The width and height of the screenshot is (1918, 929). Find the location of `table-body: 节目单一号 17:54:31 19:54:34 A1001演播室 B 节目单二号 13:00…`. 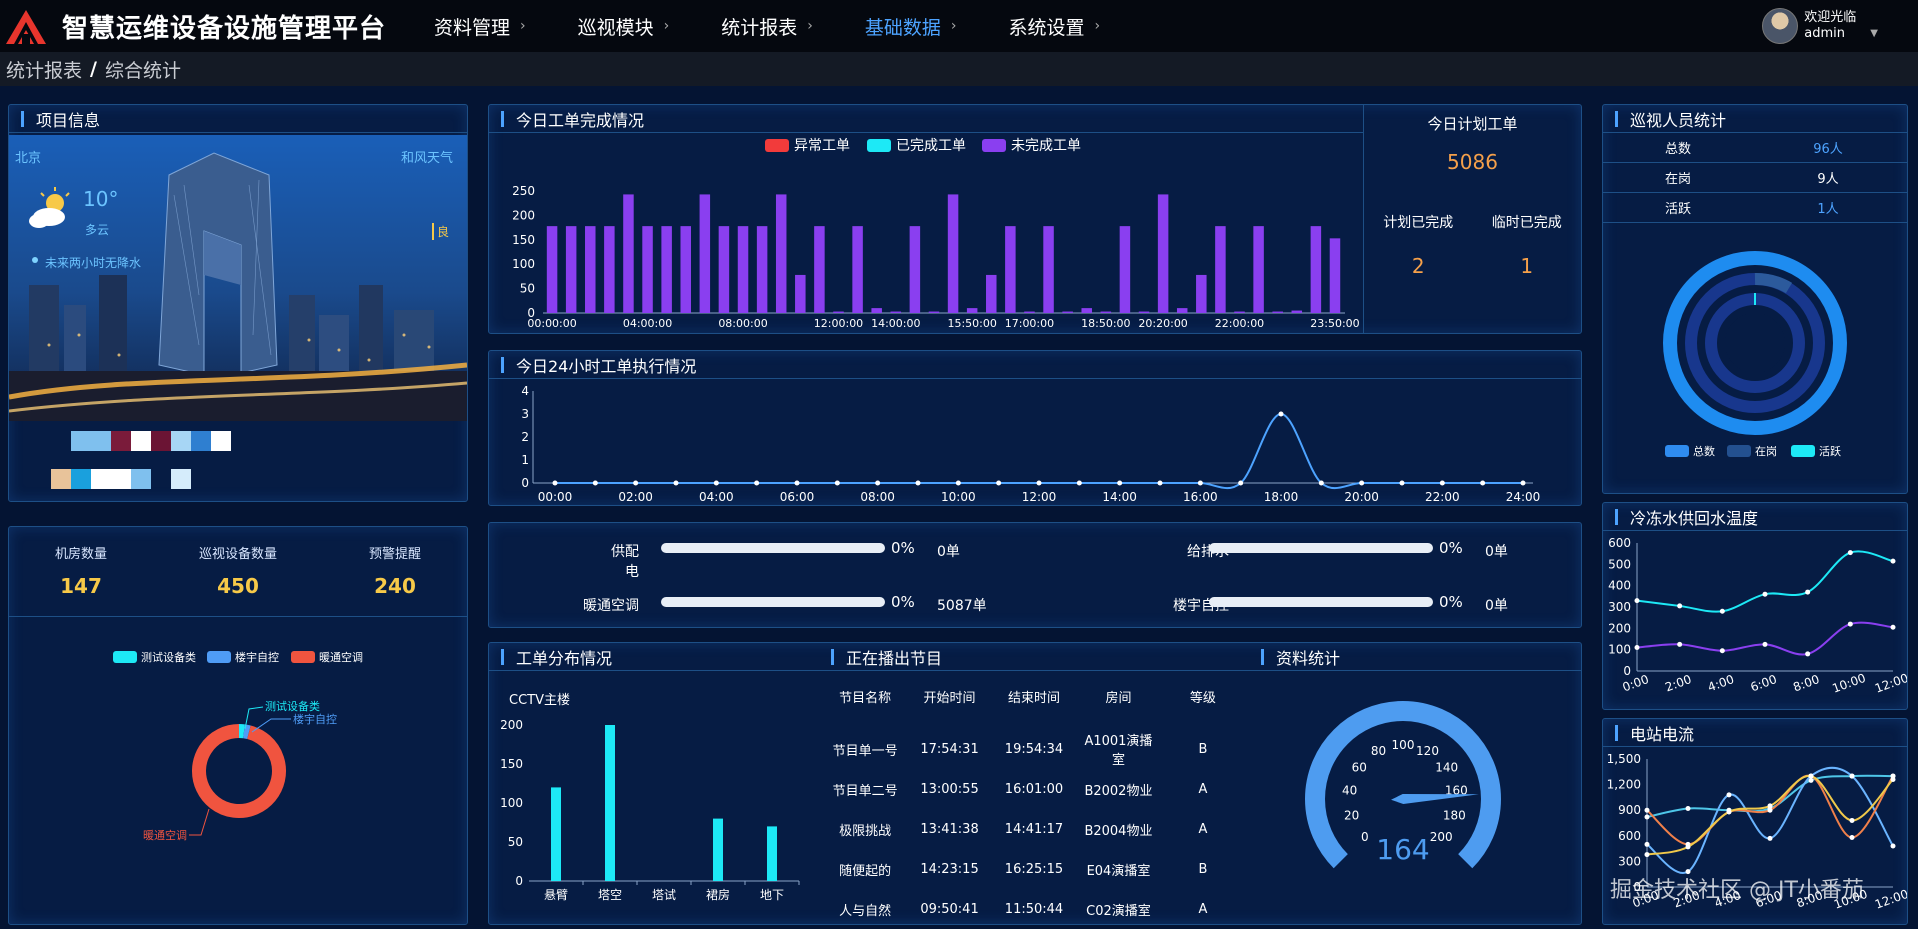

table-body: 节目单一号 17:54:31 19:54:34 A1001演播室 B 节目单二号 13:00… is located at coordinates (1034, 829).